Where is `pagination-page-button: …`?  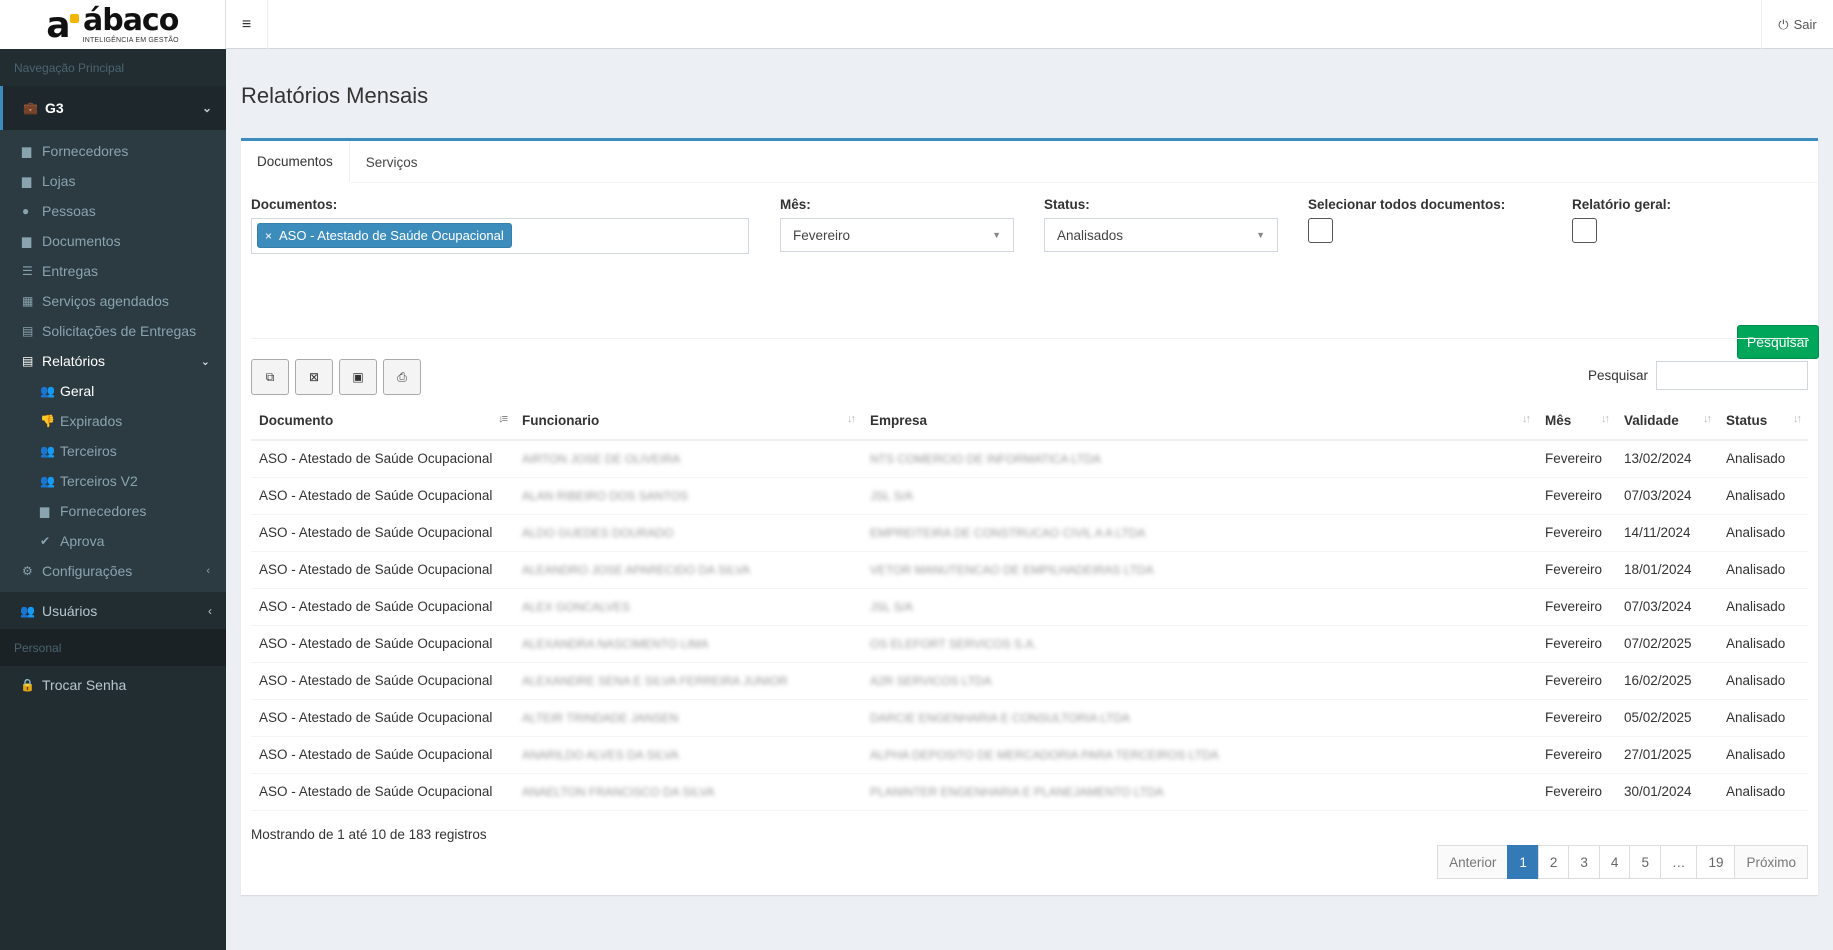
pagination-page-button: … is located at coordinates (1678, 862).